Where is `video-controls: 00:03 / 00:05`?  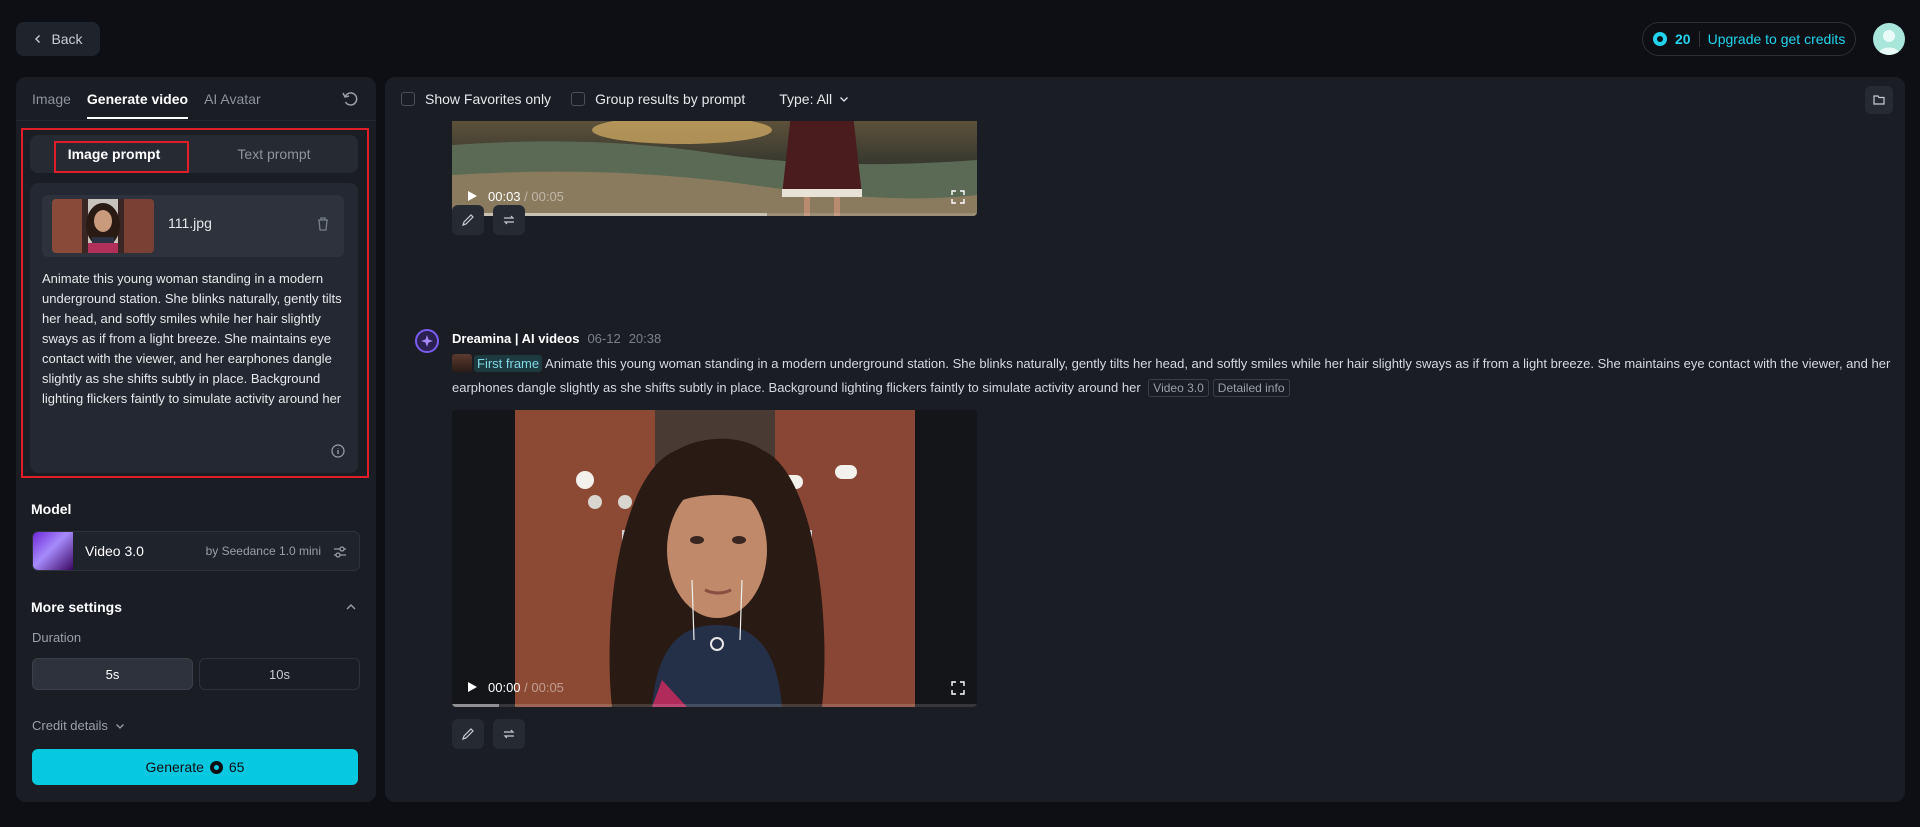
video-controls: 00:03 / 00:05 is located at coordinates (714, 196).